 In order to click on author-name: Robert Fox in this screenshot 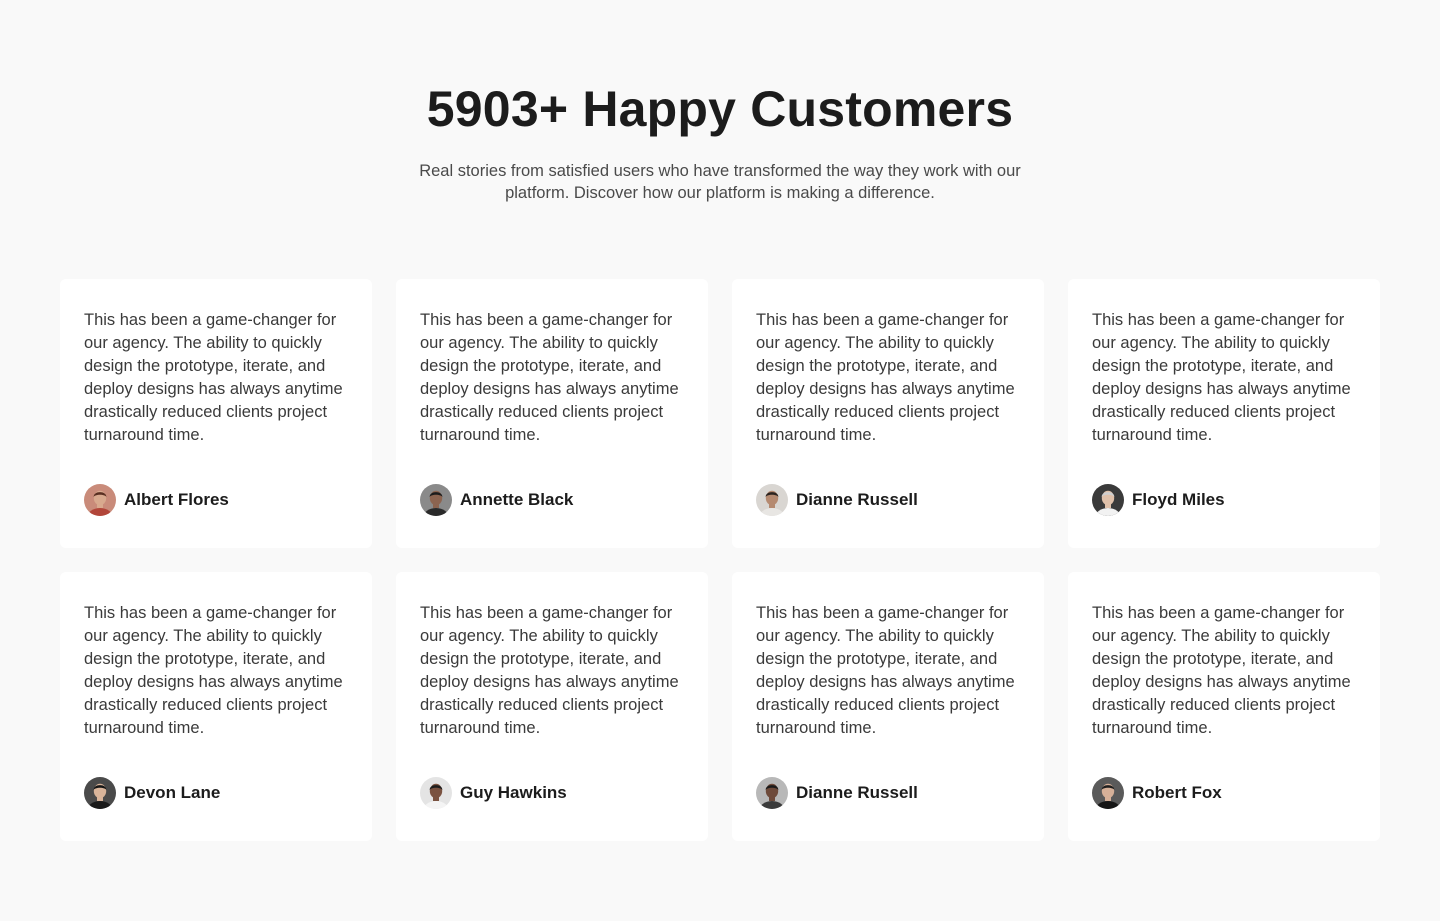, I will do `click(1177, 792)`.